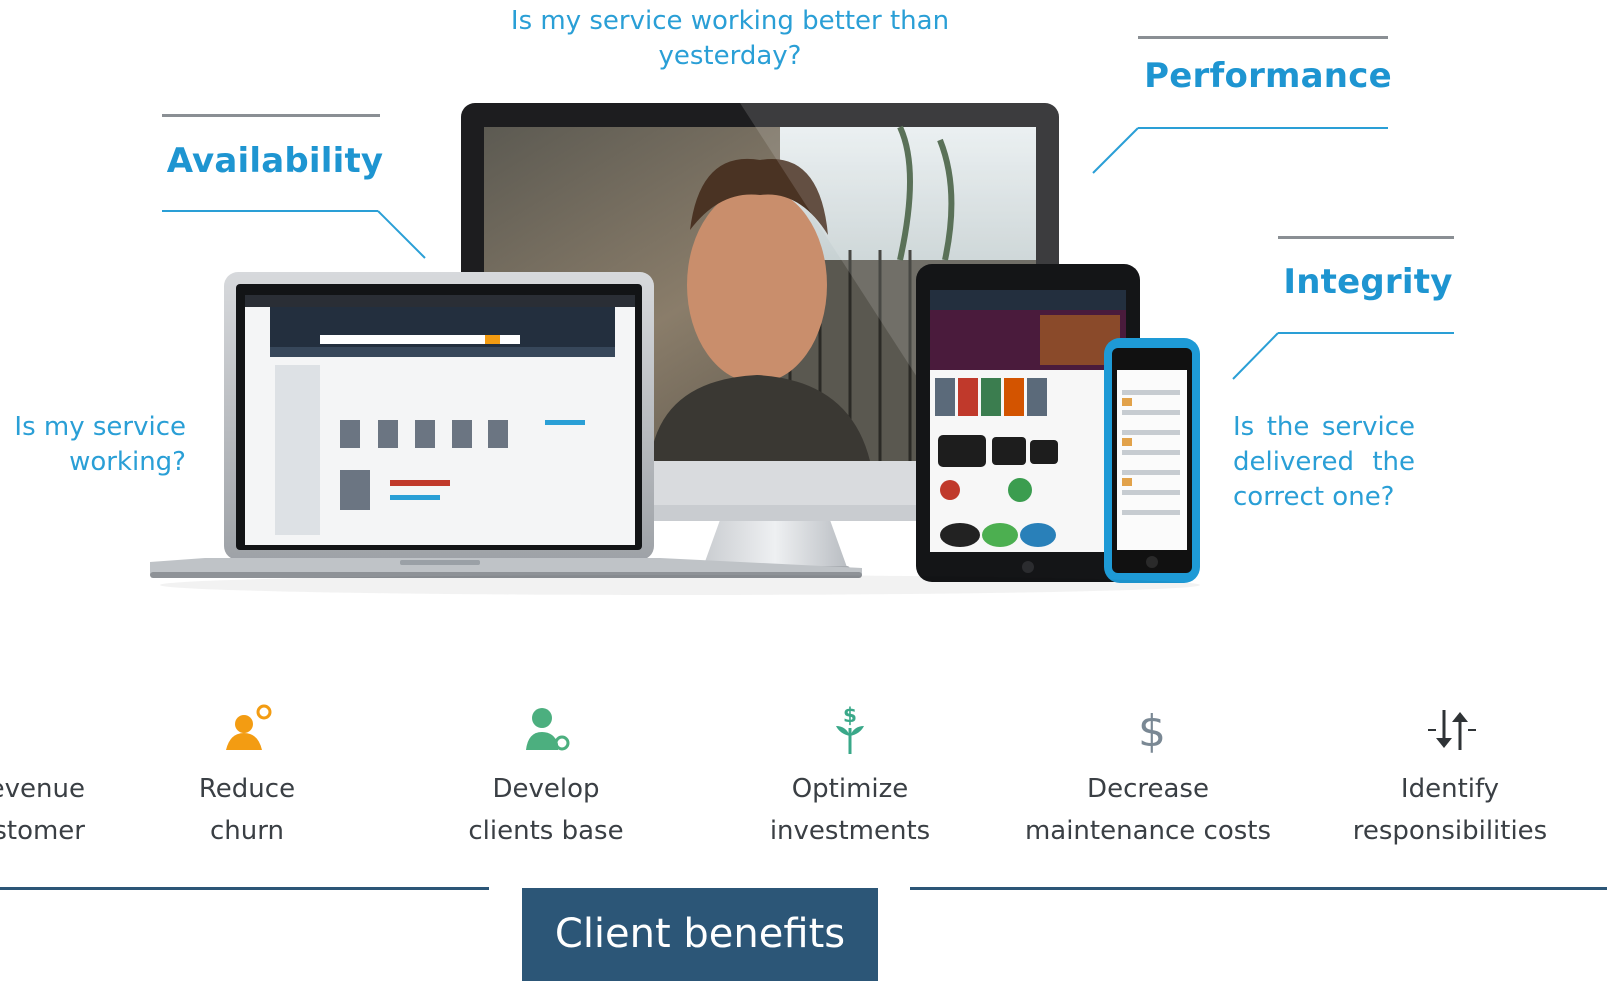  I want to click on footer-line-right, so click(1258, 888).